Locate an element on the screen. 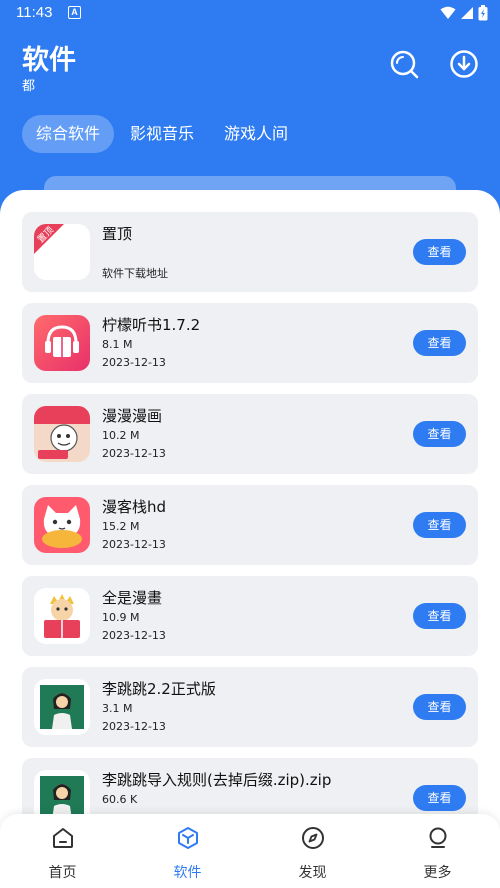 The height and width of the screenshot is (888, 500). search-icon is located at coordinates (404, 64).